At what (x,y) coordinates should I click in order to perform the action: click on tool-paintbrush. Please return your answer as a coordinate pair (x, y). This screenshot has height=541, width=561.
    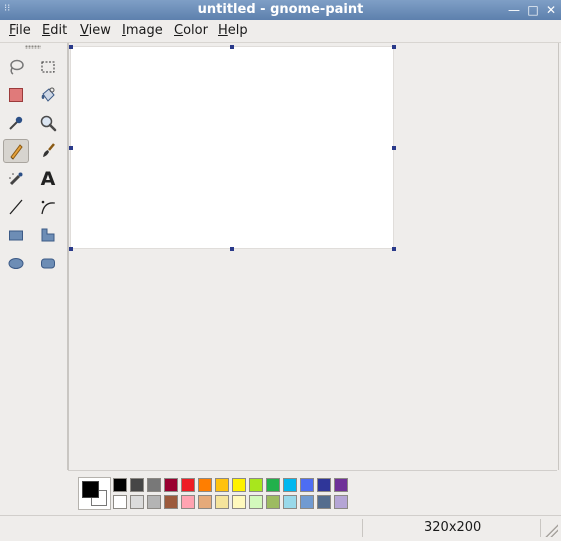
    Looking at the image, I should click on (48, 151).